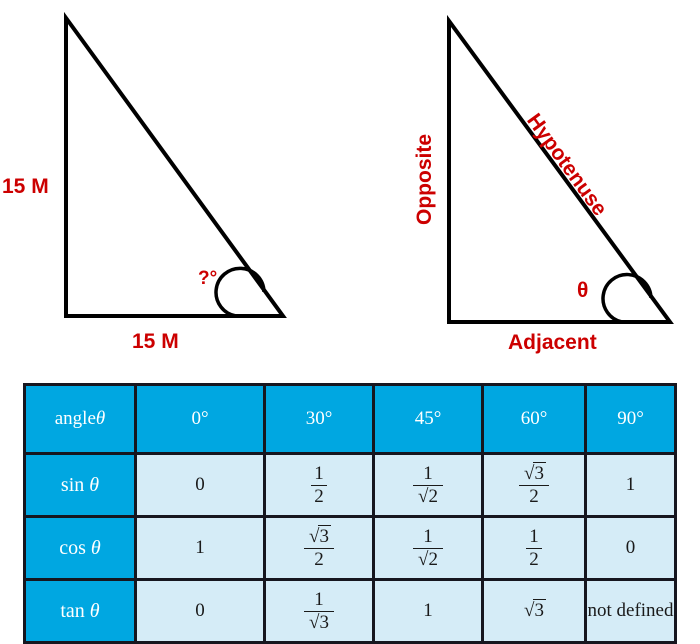 The width and height of the screenshot is (700, 644). I want to click on header-cell-angle: angleθ, so click(80, 419).